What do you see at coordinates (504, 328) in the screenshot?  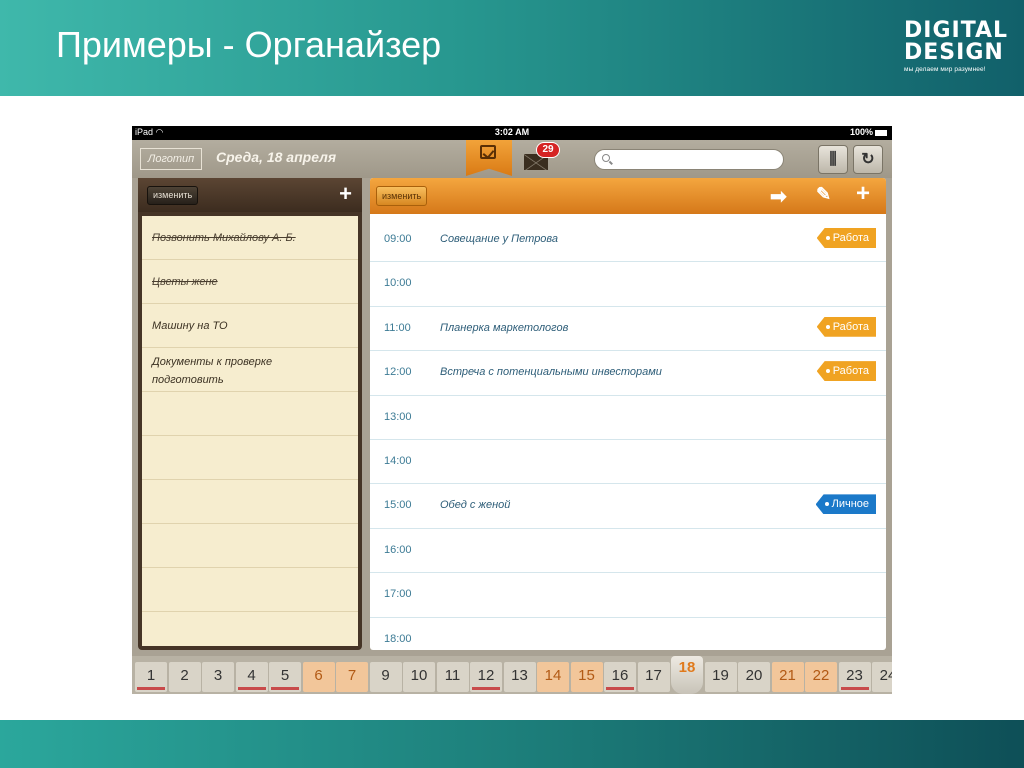 I see `row-event: Планерка маркетологов` at bounding box center [504, 328].